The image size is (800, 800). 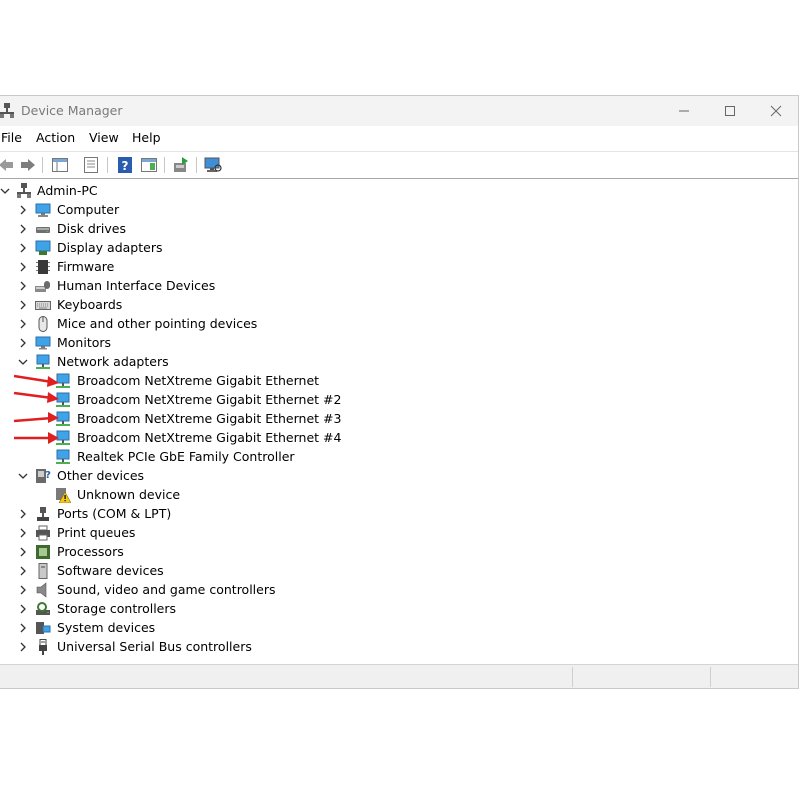 I want to click on tree-item-mice: Mice and other pointing devices, so click(x=150, y=324).